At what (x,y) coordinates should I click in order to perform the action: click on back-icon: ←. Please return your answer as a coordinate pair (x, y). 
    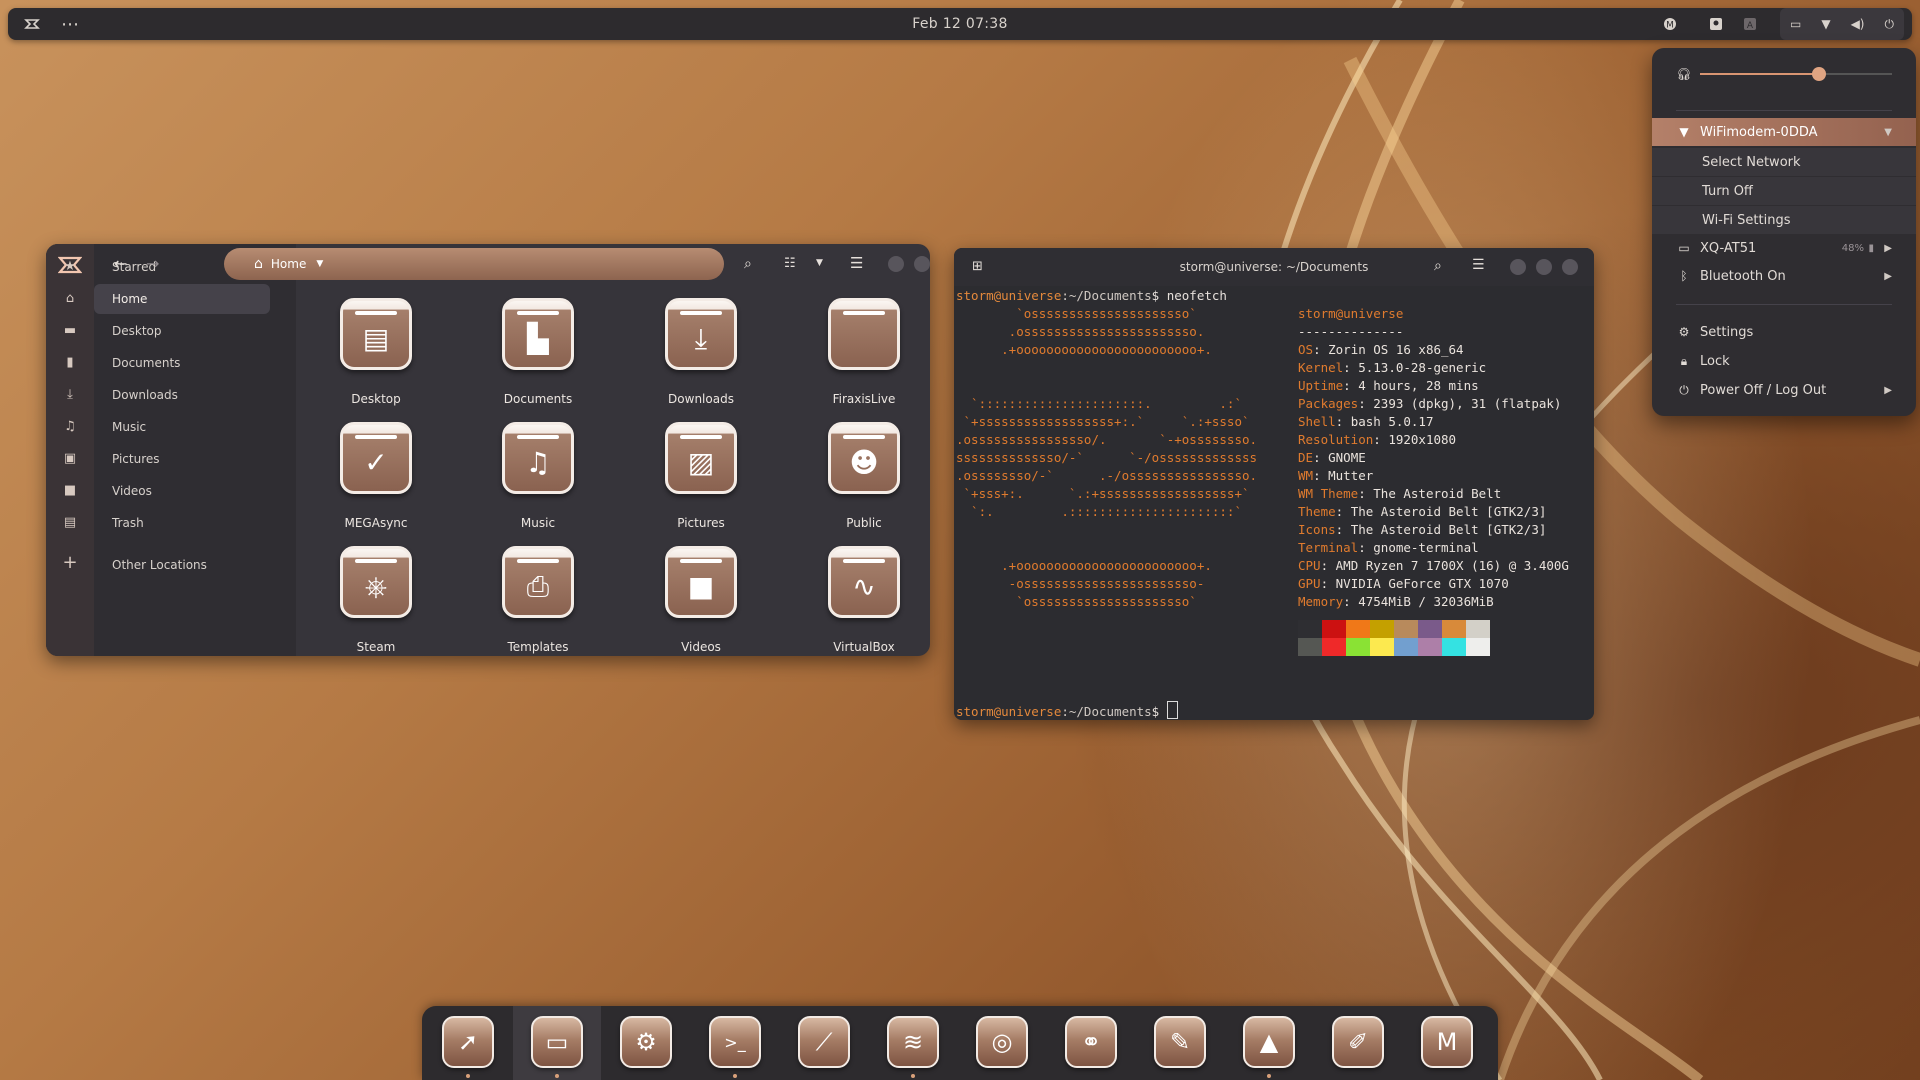
    Looking at the image, I should click on (120, 263).